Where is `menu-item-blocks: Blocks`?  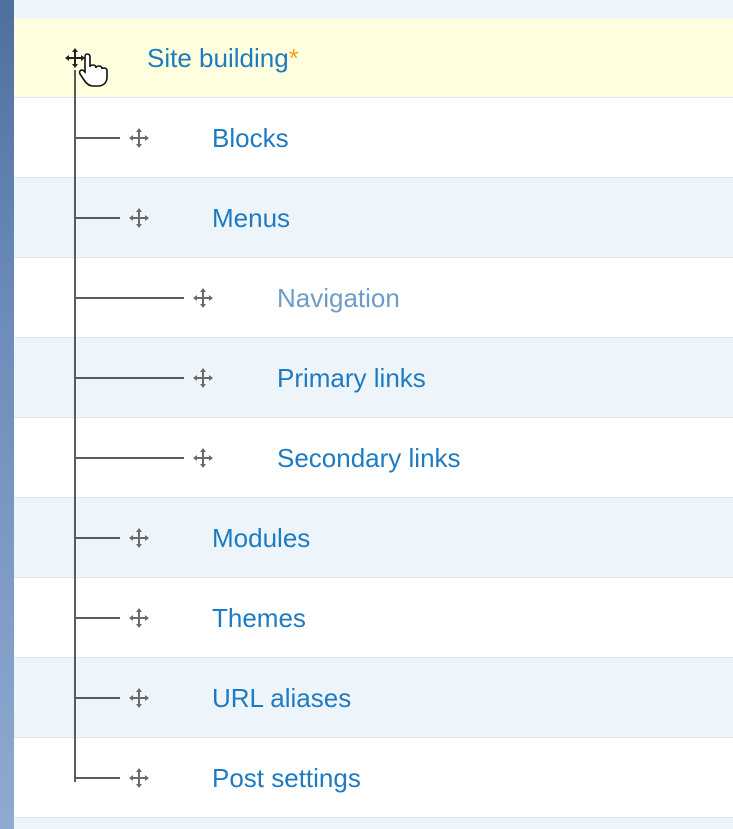 menu-item-blocks: Blocks is located at coordinates (250, 138).